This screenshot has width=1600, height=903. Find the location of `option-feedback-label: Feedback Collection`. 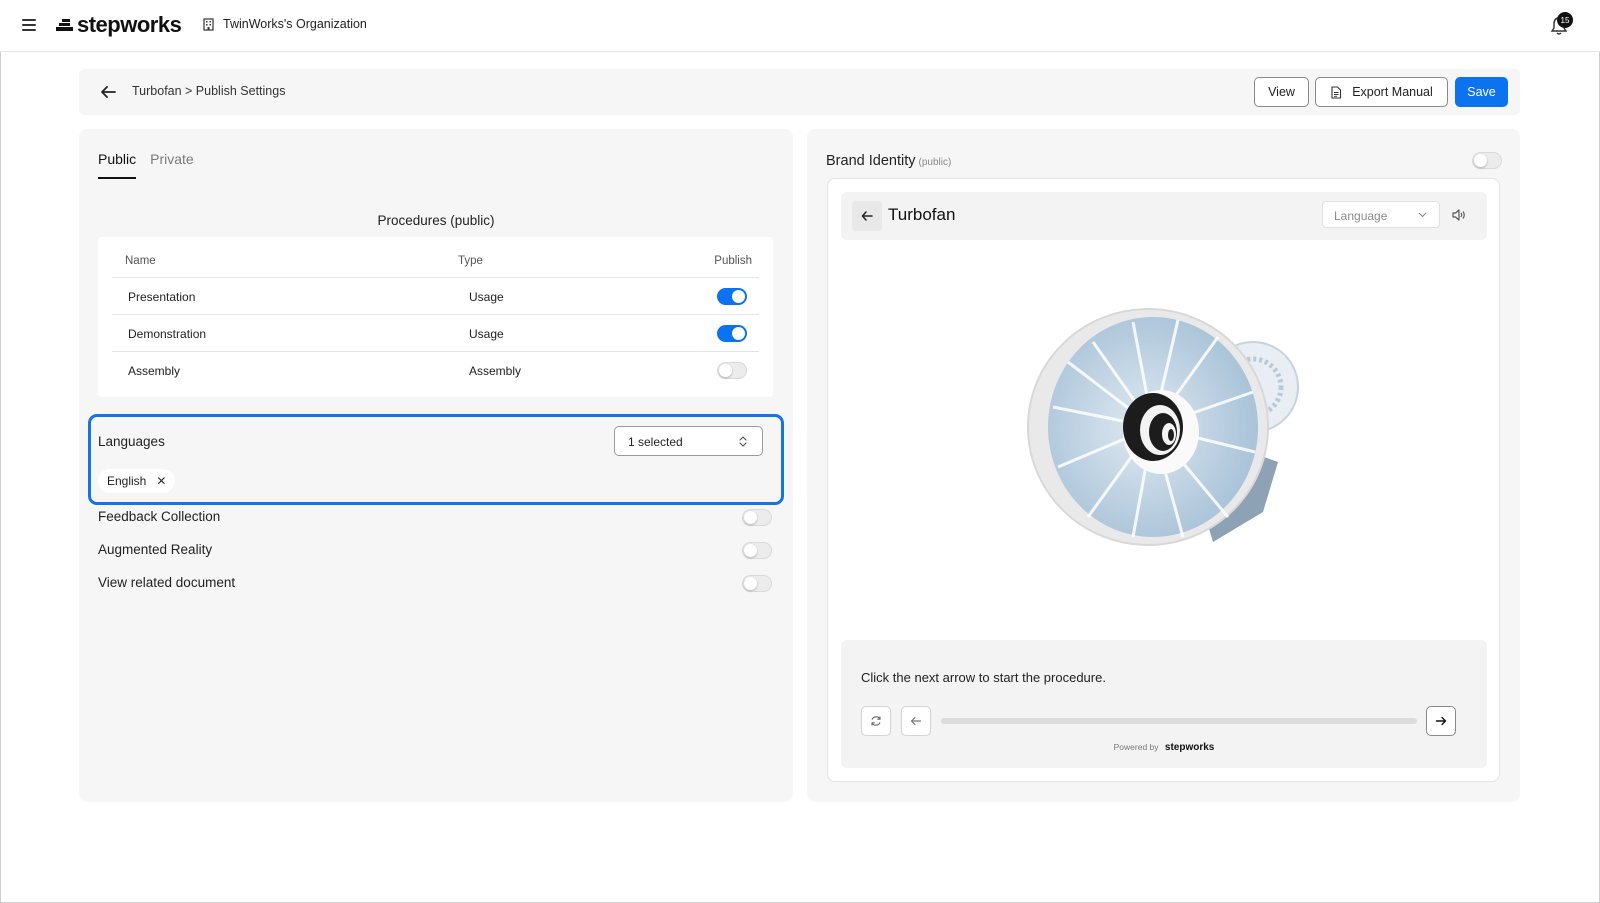

option-feedback-label: Feedback Collection is located at coordinates (159, 516).